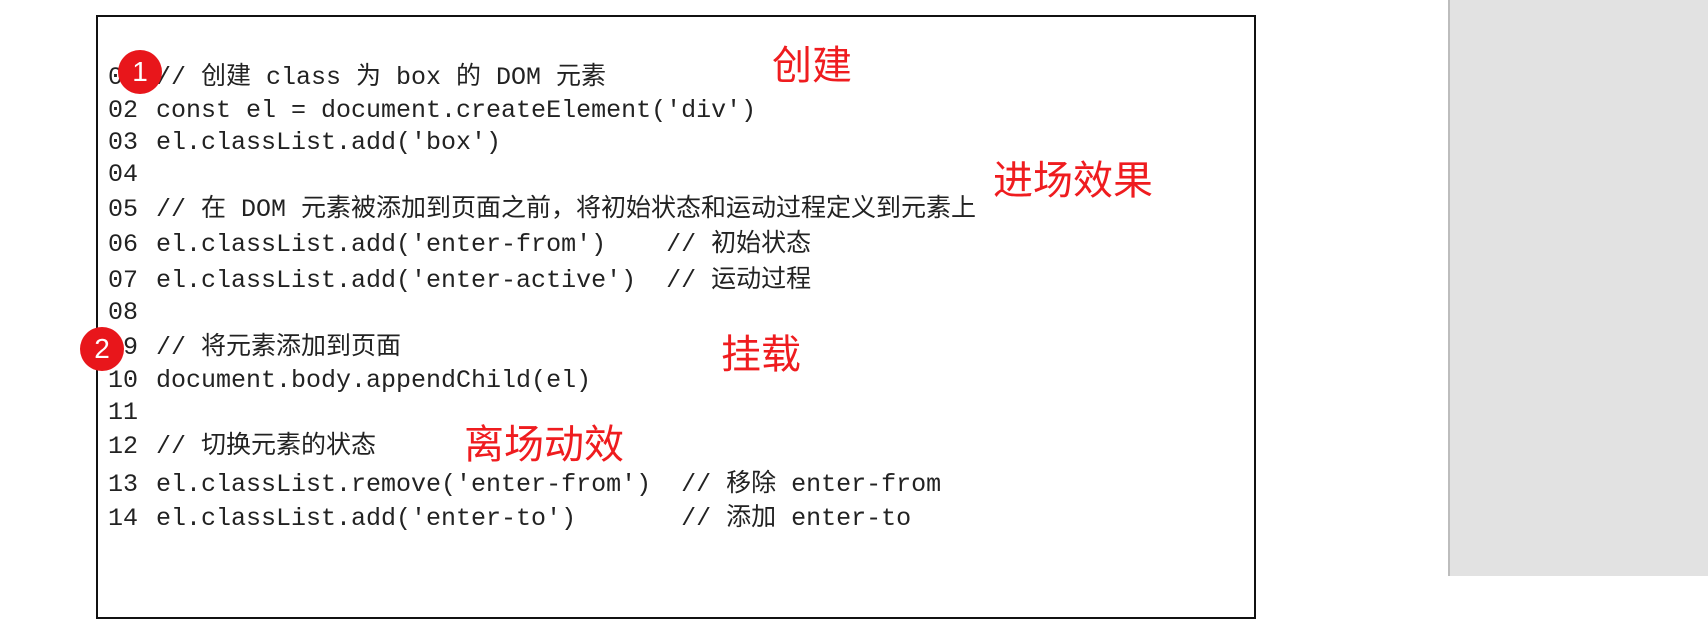 The height and width of the screenshot is (619, 1708). Describe the element at coordinates (381, 77) in the screenshot. I see `line-text: // 创建 class 为 box 的 DOM 元素` at that location.